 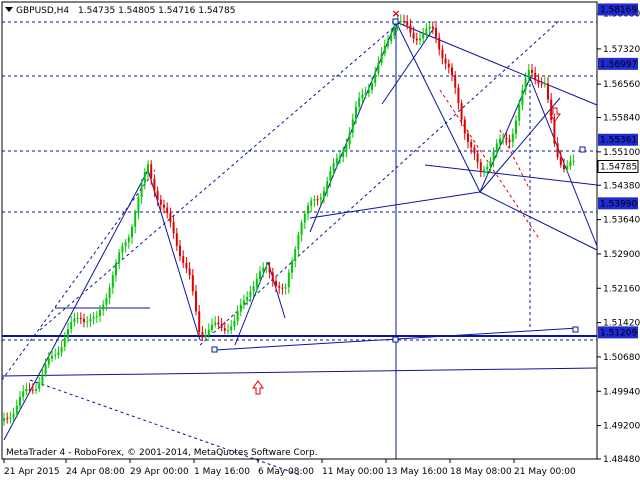 I want to click on y-tick-label-3: 1.55840, so click(x=621, y=119).